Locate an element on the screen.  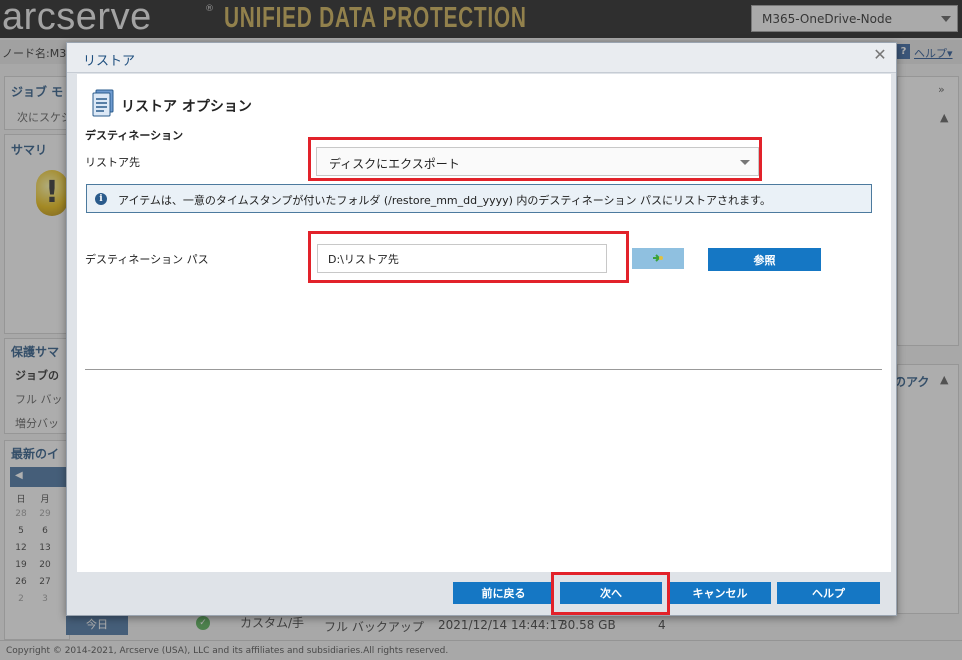
dialog-title: リストア is located at coordinates (109, 61).